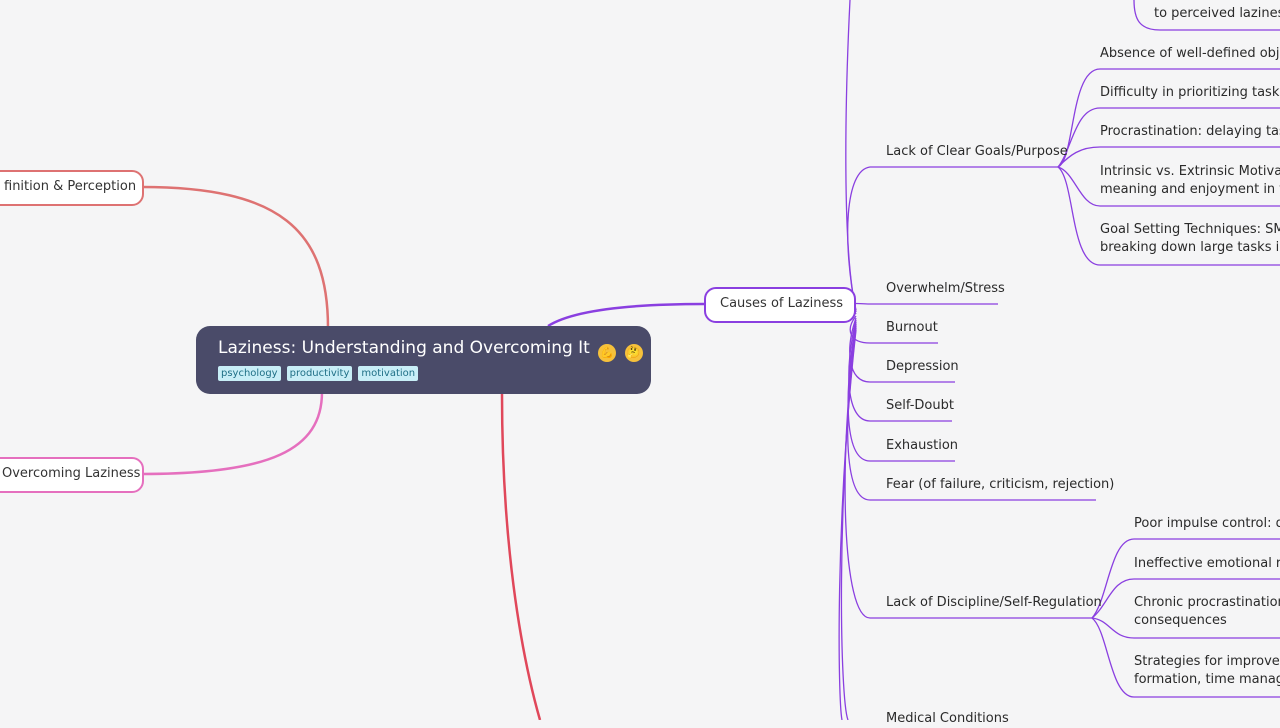 The image size is (1280, 728). Describe the element at coordinates (922, 367) in the screenshot. I see `node-depression: Depression` at that location.